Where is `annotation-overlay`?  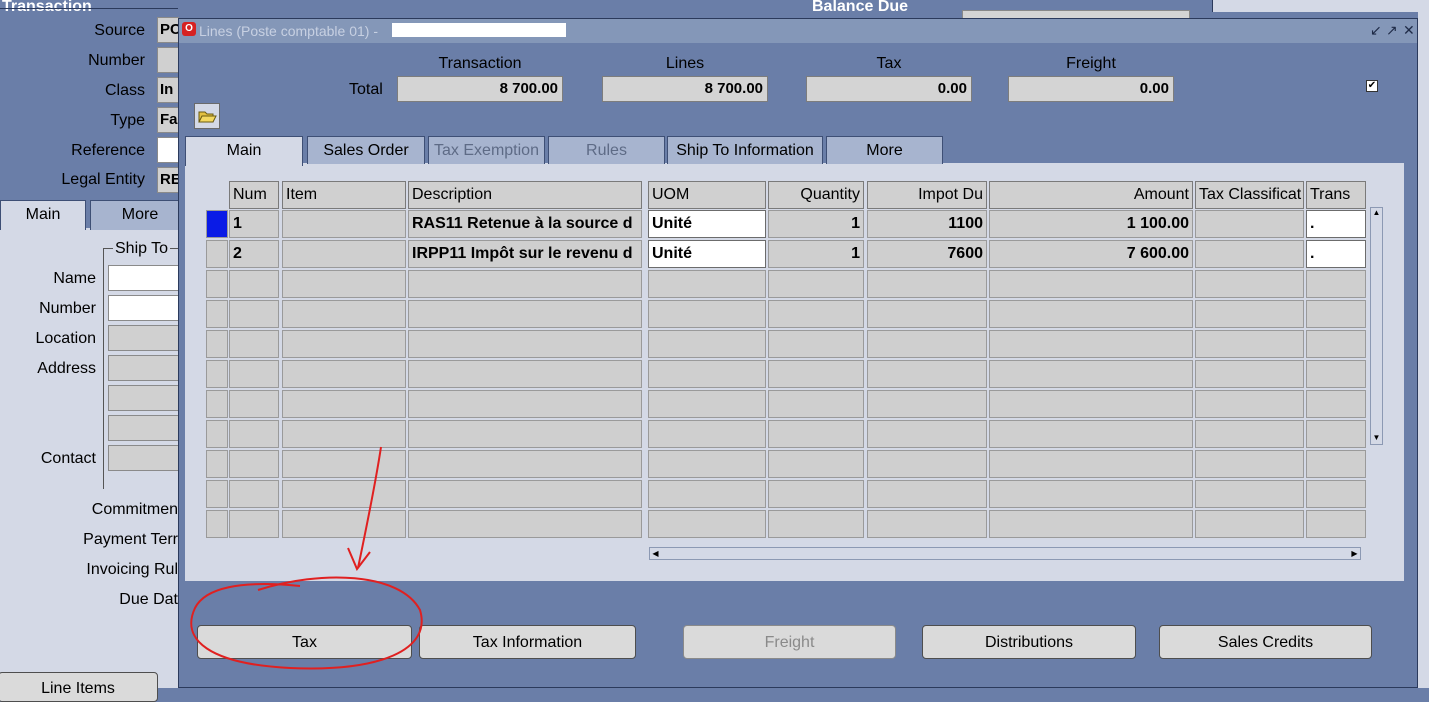 annotation-overlay is located at coordinates (306, 558).